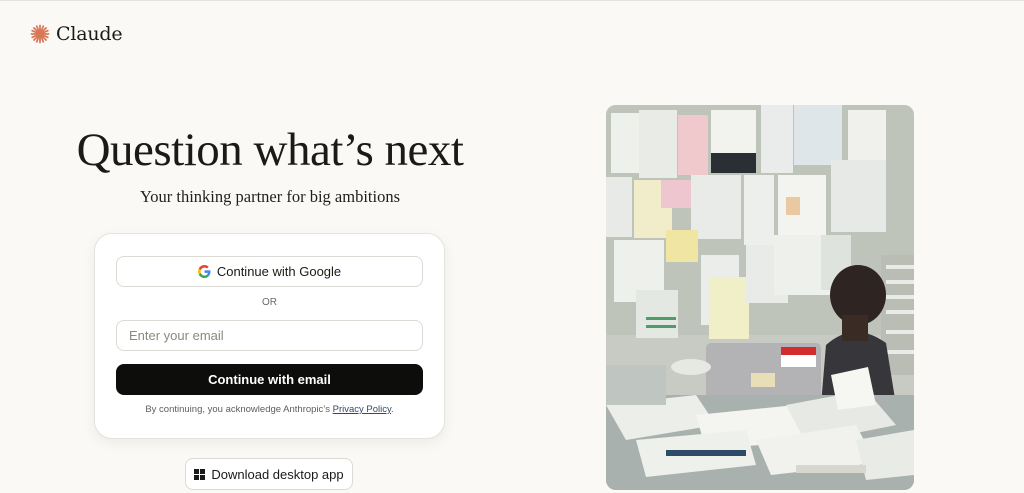 The height and width of the screenshot is (493, 1024). Describe the element at coordinates (89, 34) in the screenshot. I see `brand-name: Claude` at that location.